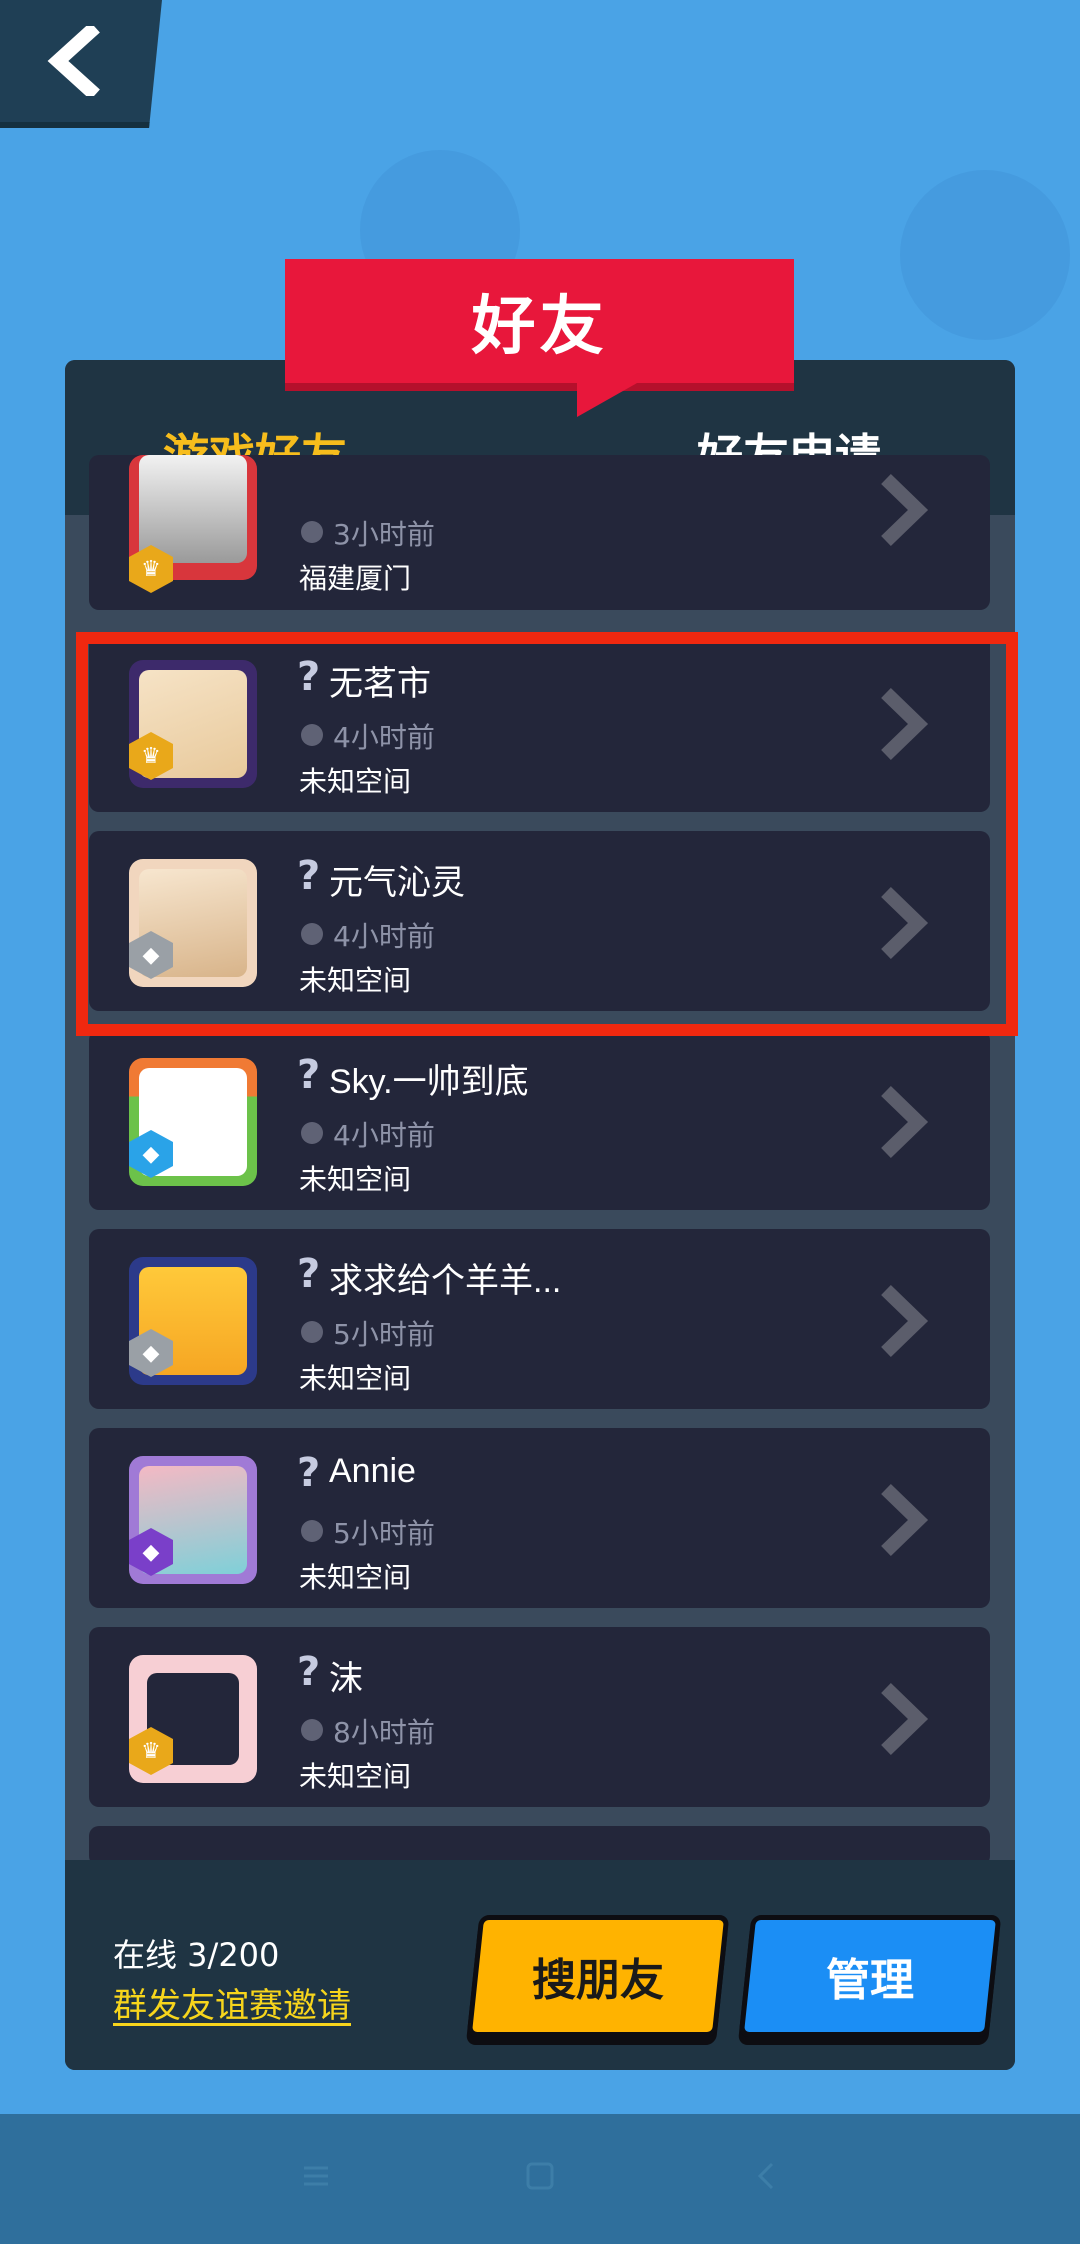  I want to click on friend-name: 元气沁灵, so click(397, 883).